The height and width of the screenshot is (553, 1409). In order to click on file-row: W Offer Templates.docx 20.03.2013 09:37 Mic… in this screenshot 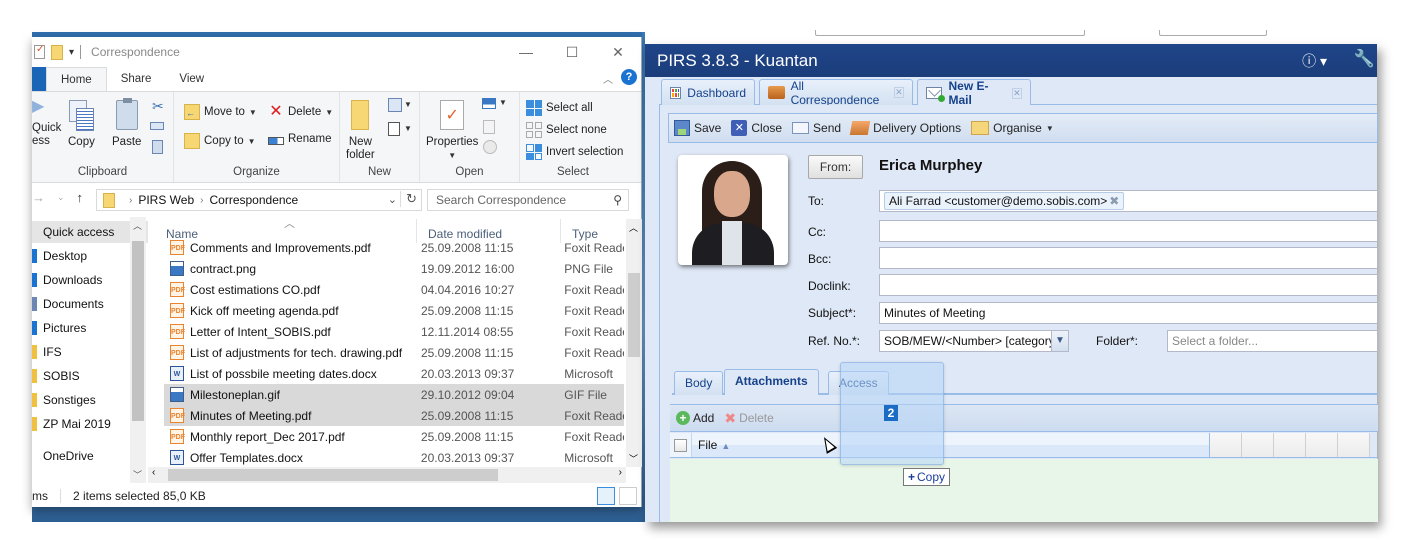, I will do `click(394, 457)`.